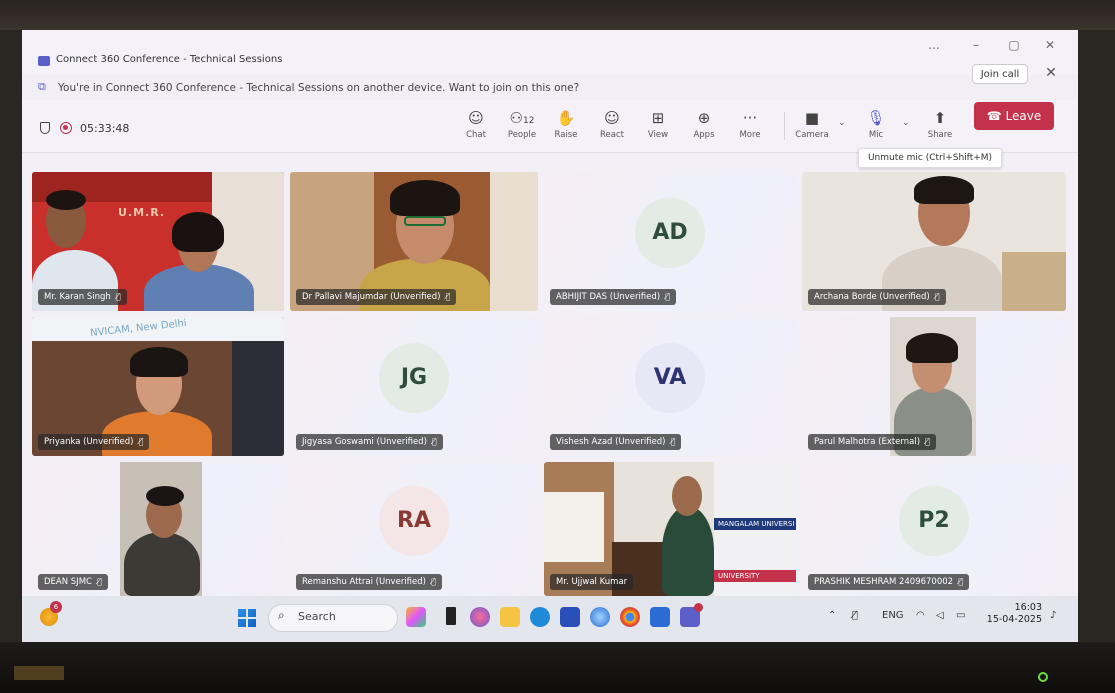 This screenshot has height=693, width=1115. What do you see at coordinates (476, 129) in the screenshot?
I see `chat-button: ☺ Chat` at bounding box center [476, 129].